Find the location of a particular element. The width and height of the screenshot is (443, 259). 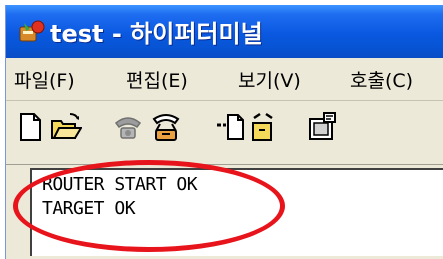

menu-edit: 편집(E) is located at coordinates (157, 79).